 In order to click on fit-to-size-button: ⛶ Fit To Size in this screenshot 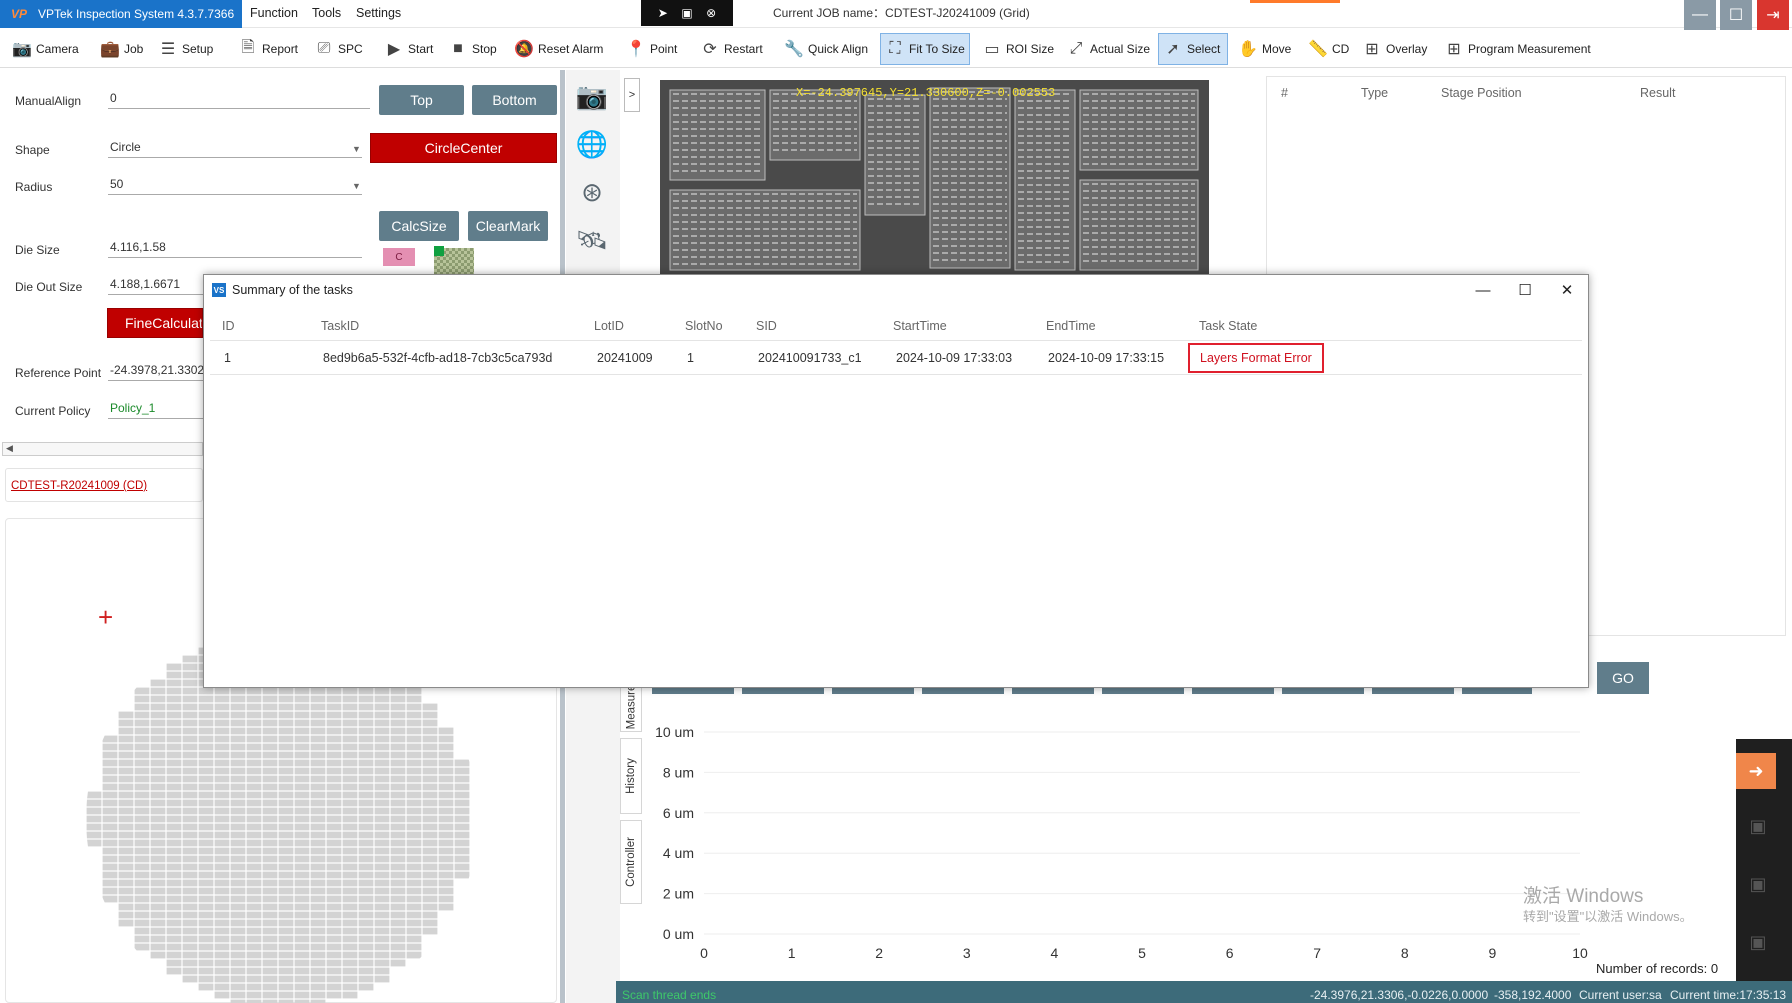, I will do `click(925, 49)`.